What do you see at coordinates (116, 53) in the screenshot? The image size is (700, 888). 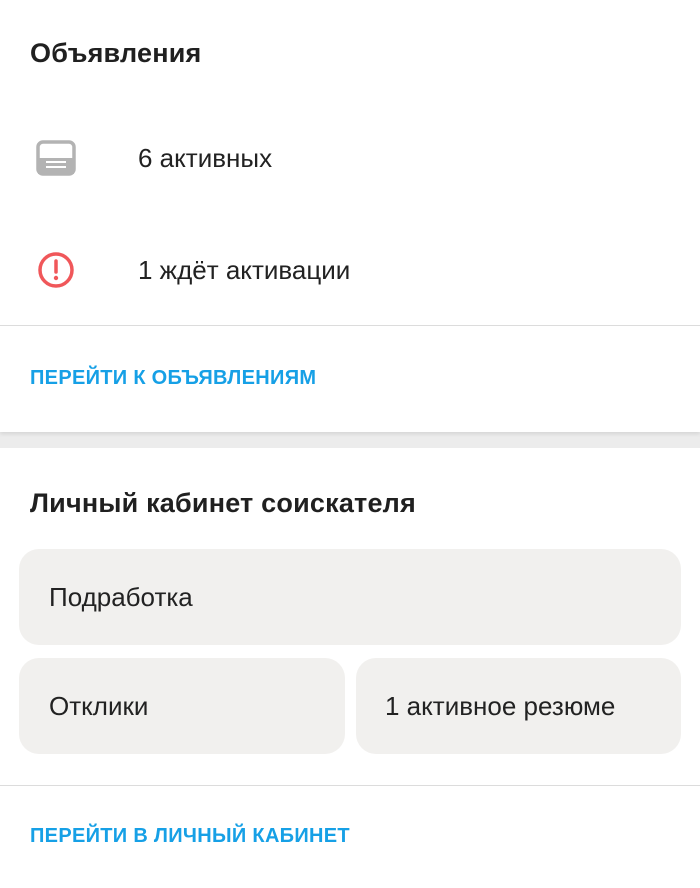 I see `ads-section-title: Объявления` at bounding box center [116, 53].